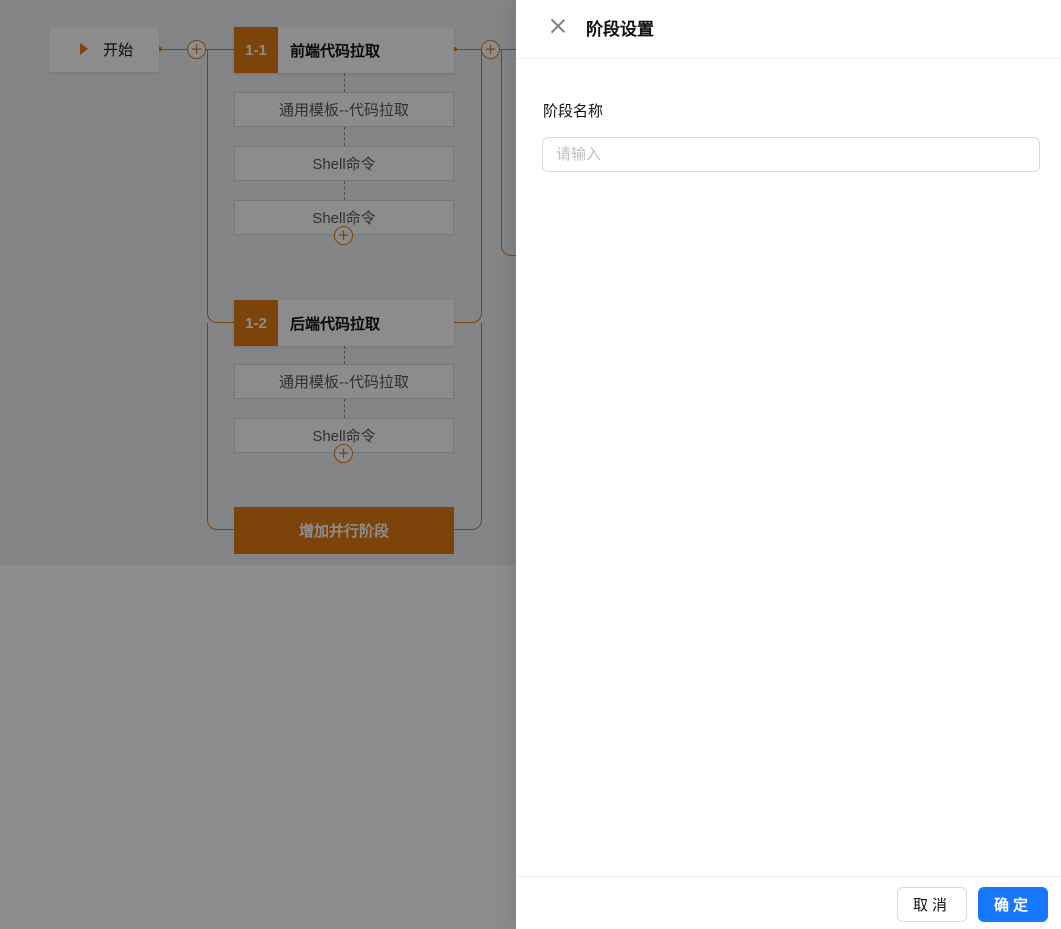 The image size is (1061, 929). What do you see at coordinates (573, 111) in the screenshot?
I see `stage-name-label: 阶段名称` at bounding box center [573, 111].